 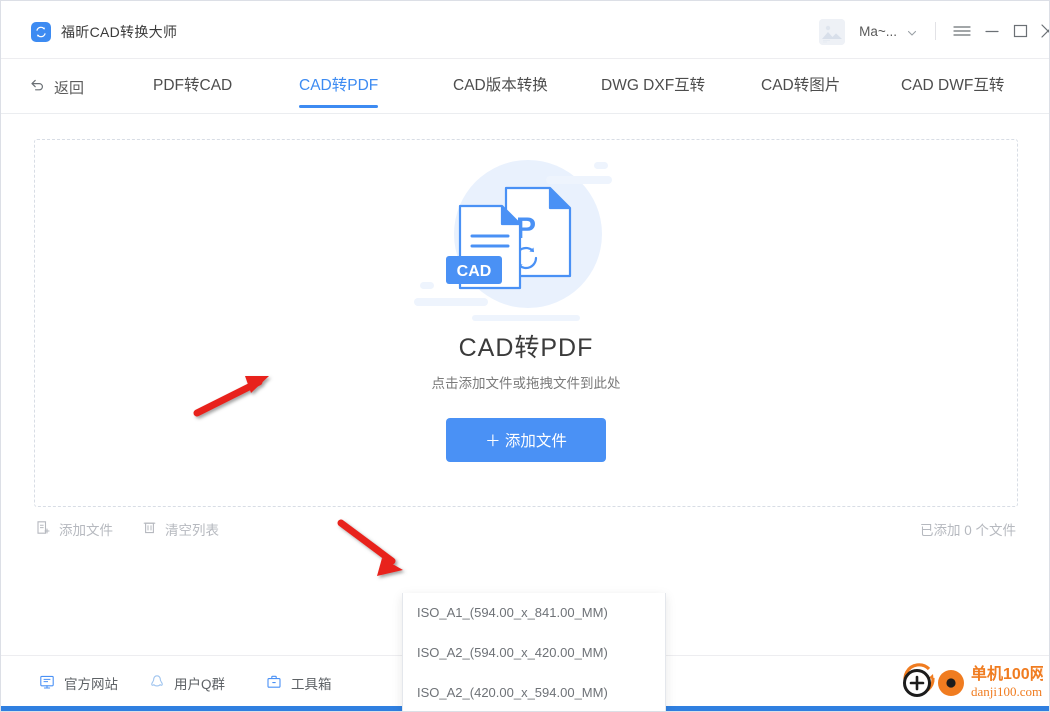 What do you see at coordinates (474, 271) in the screenshot?
I see `cad-badge-text: CAD` at bounding box center [474, 271].